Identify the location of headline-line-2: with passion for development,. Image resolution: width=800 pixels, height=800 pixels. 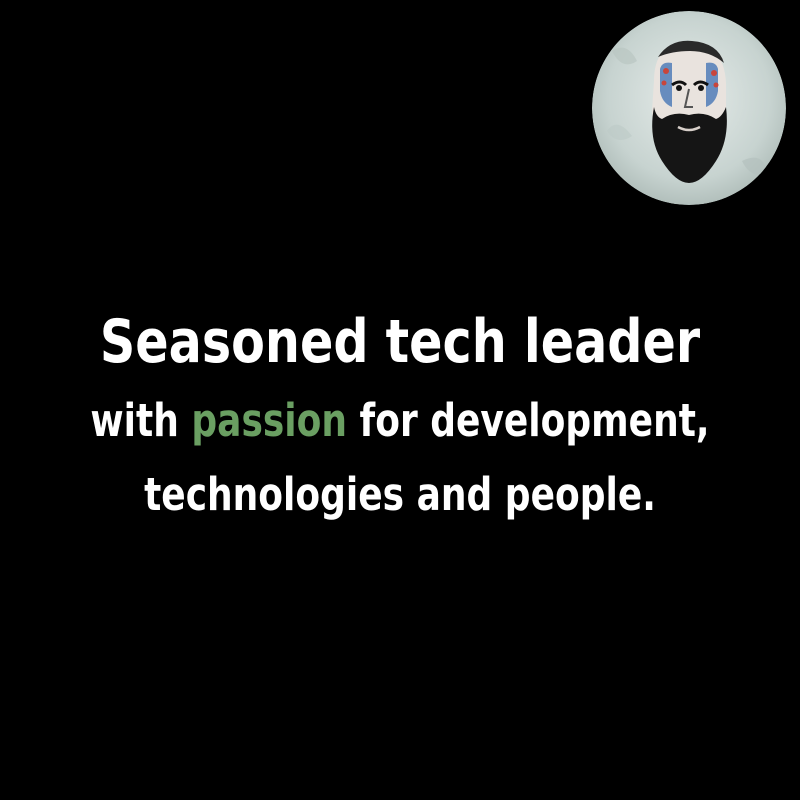
(400, 421).